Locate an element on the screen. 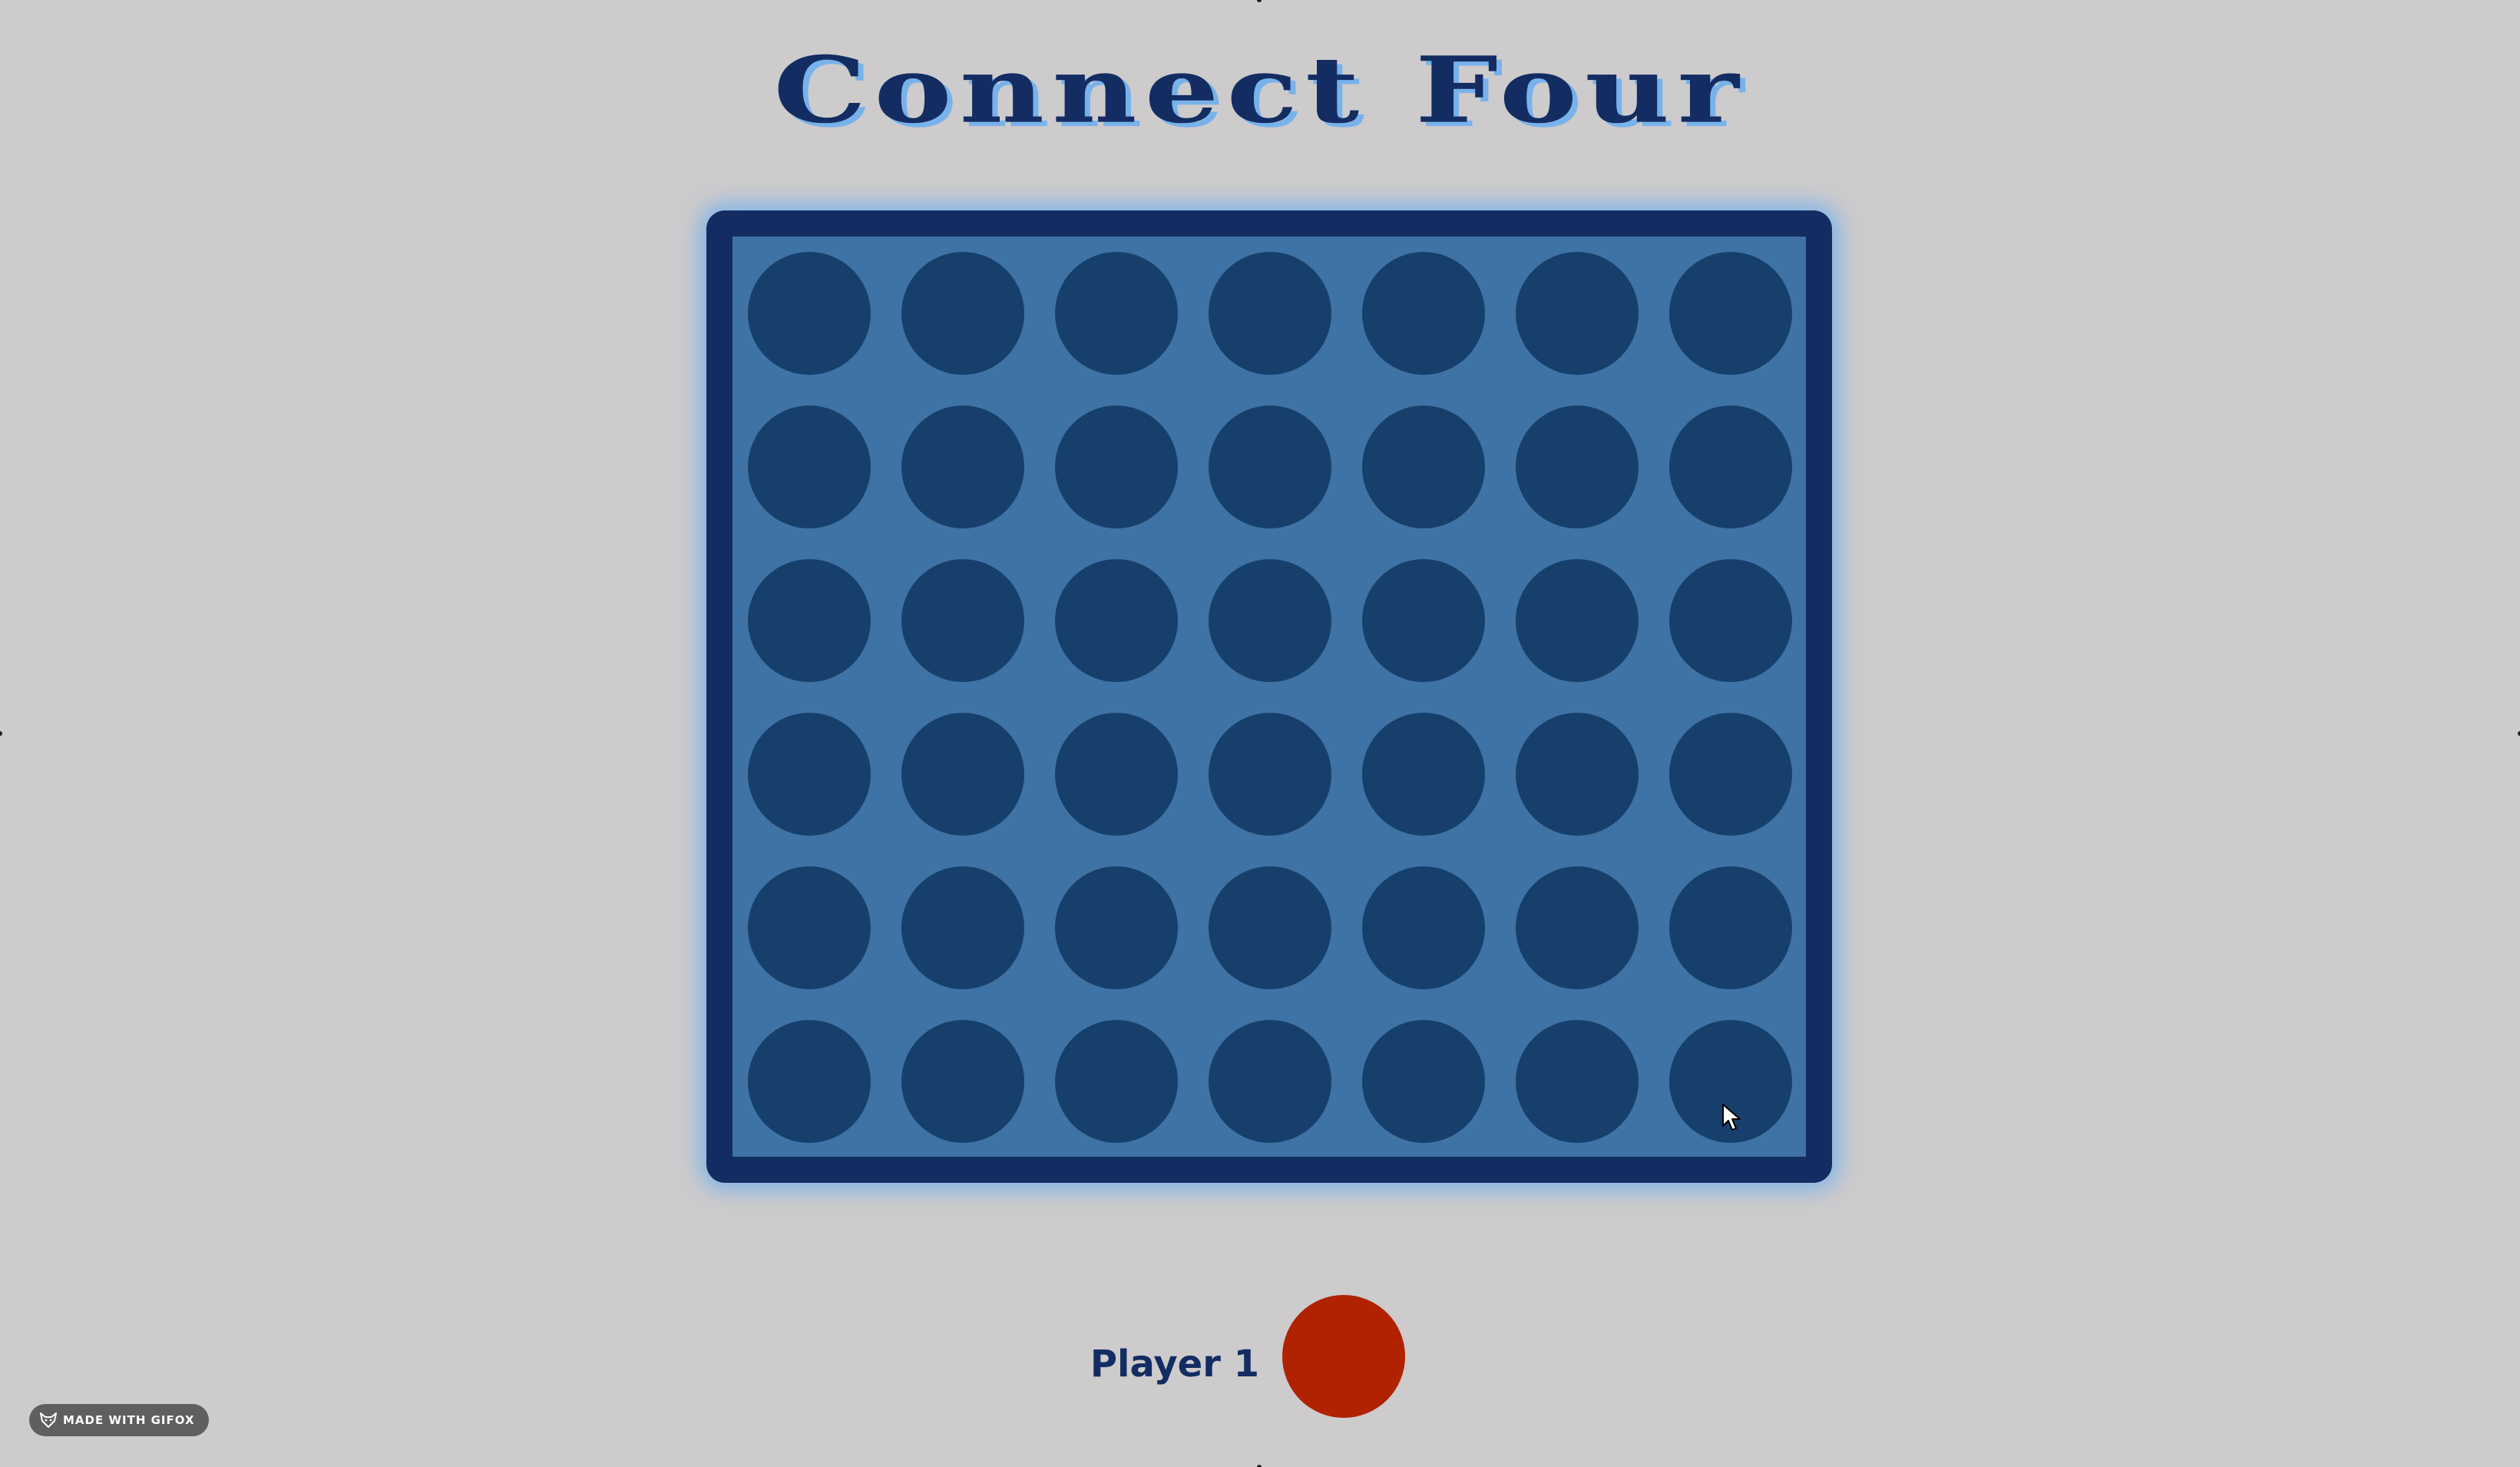 This screenshot has width=2520, height=1467. board-slot-r5-c4 is located at coordinates (1270, 927).